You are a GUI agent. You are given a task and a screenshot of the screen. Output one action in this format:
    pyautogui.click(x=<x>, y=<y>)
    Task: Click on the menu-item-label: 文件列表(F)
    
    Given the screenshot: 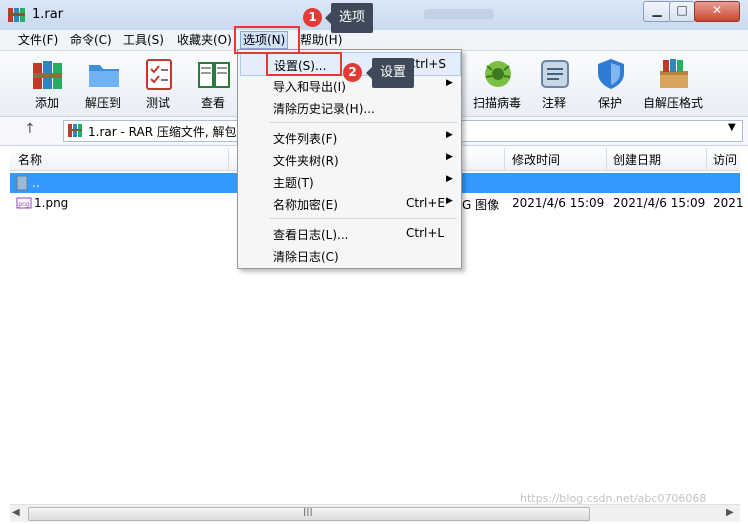 What is the action you would take?
    pyautogui.click(x=305, y=139)
    